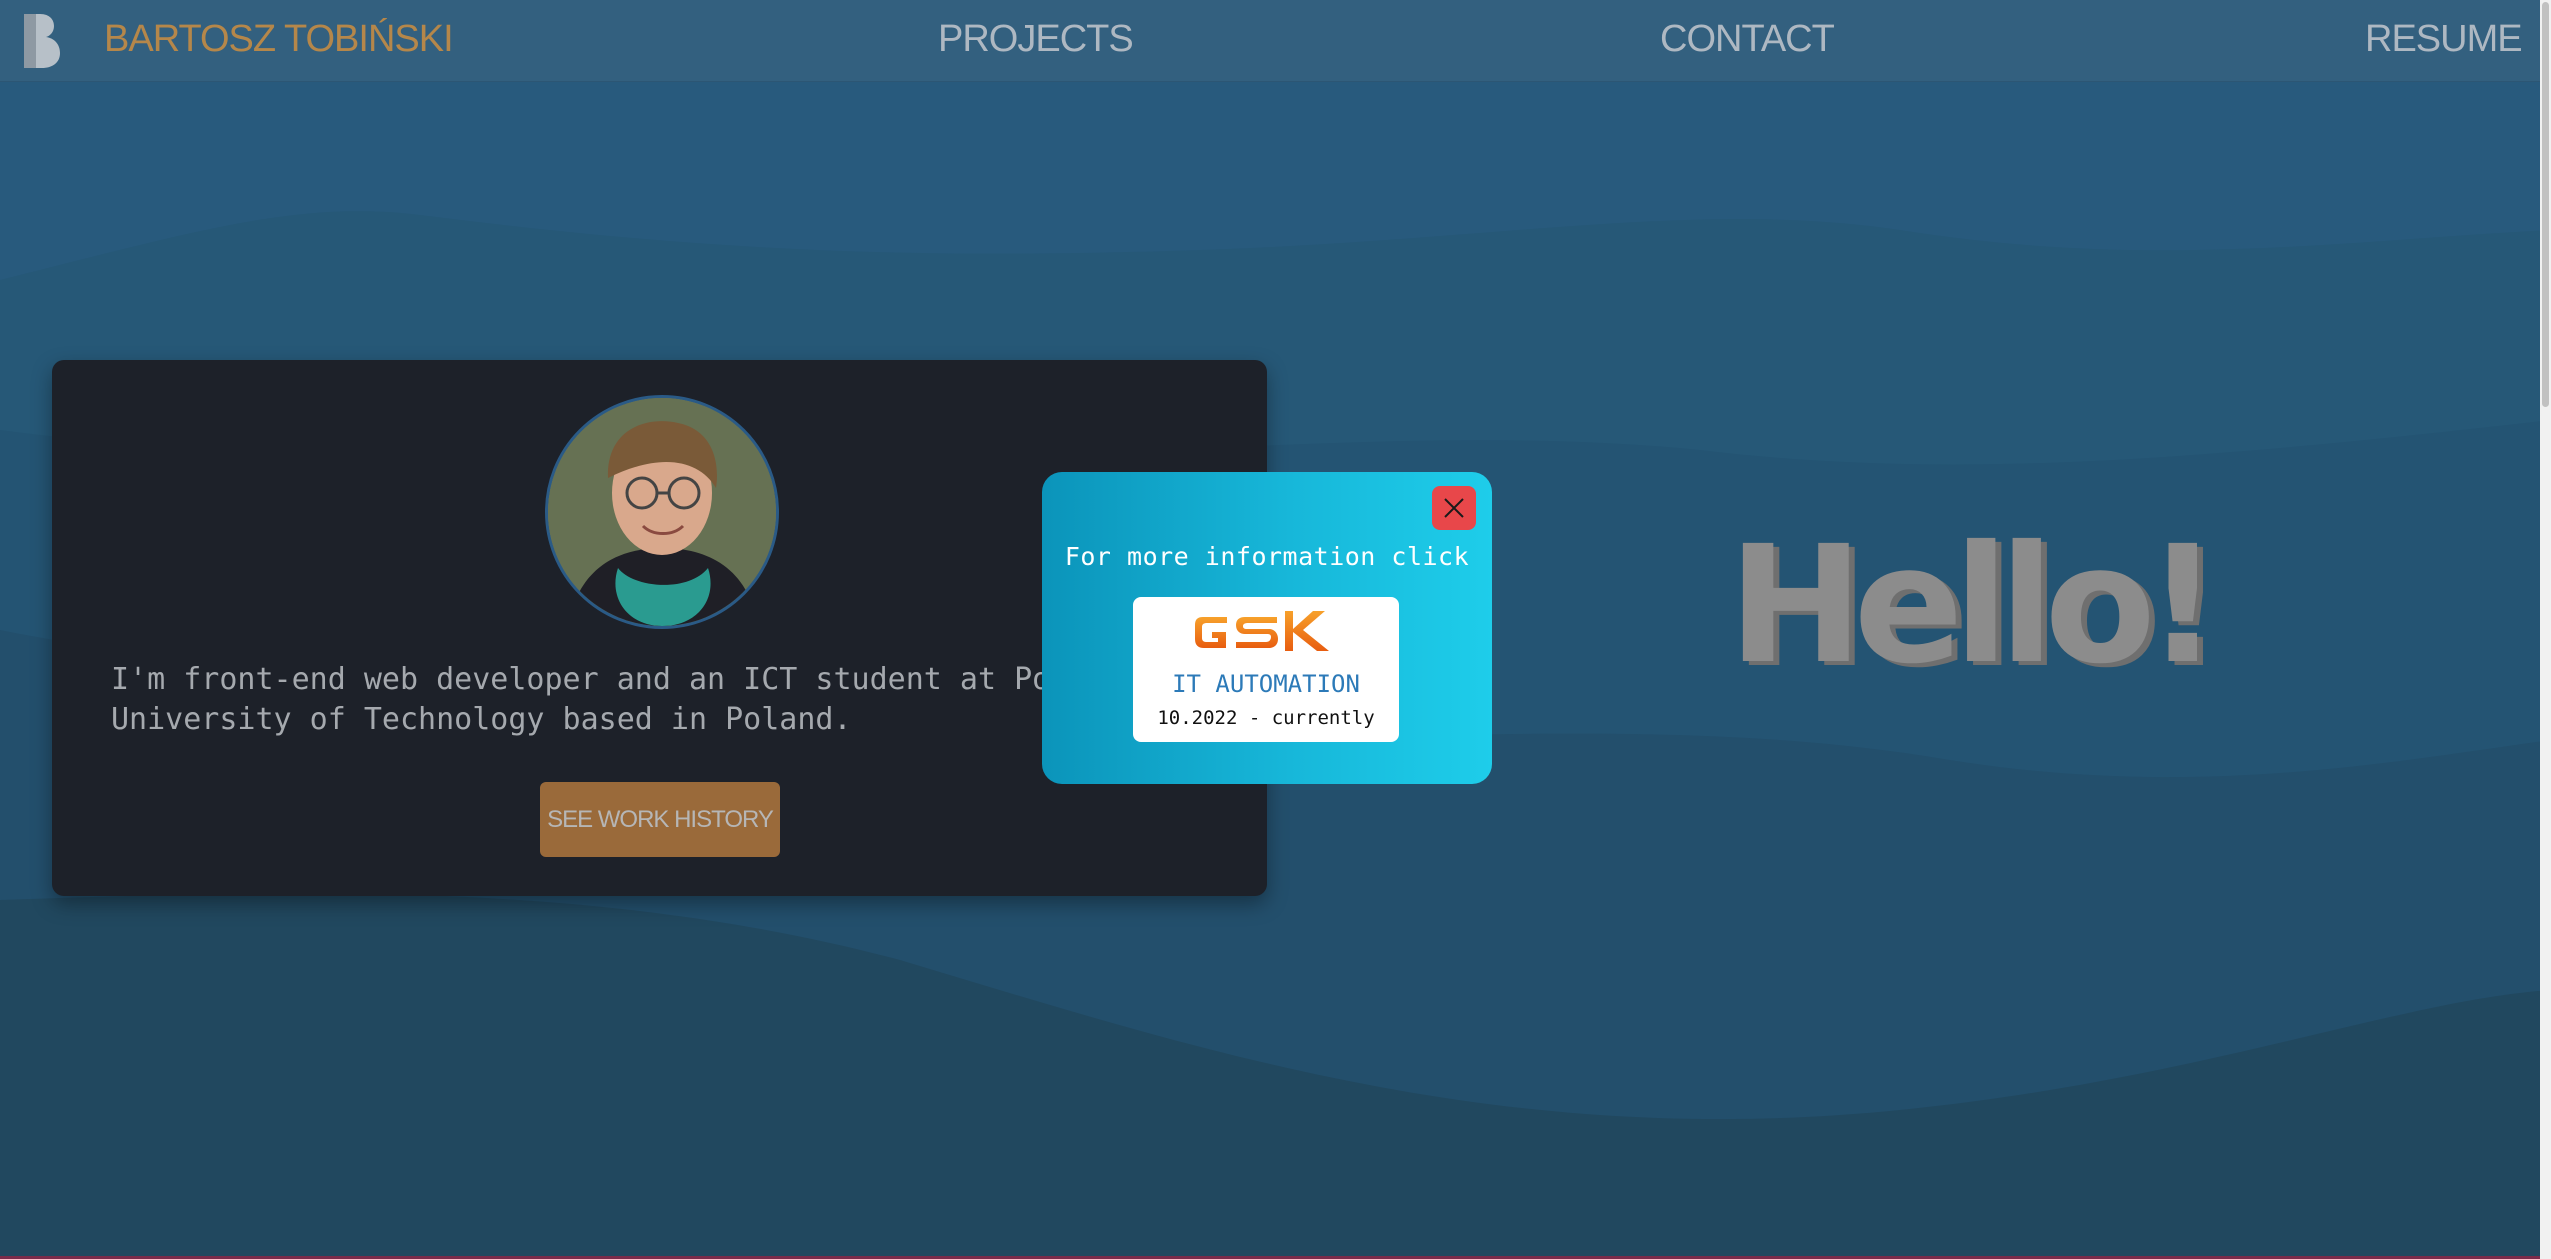 The height and width of the screenshot is (1259, 2551). What do you see at coordinates (1266, 684) in the screenshot?
I see `job-title: IT AUTOMATION` at bounding box center [1266, 684].